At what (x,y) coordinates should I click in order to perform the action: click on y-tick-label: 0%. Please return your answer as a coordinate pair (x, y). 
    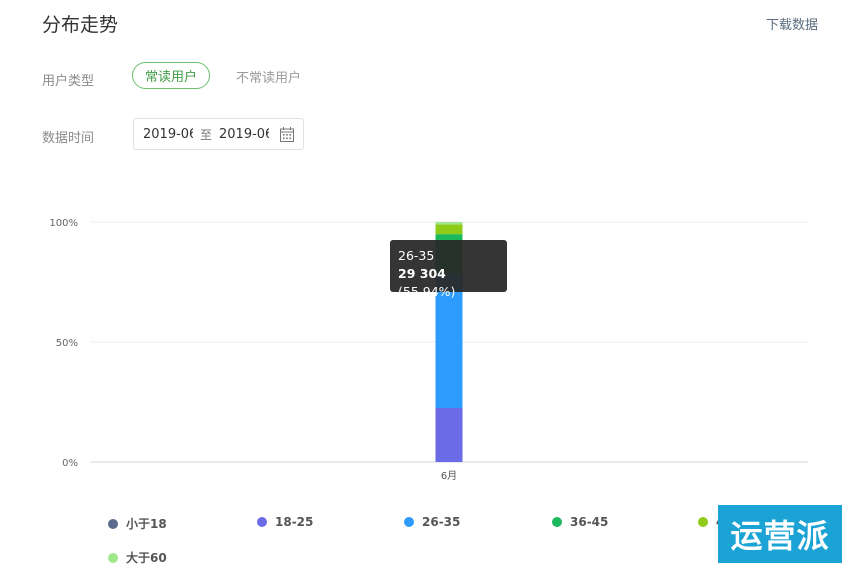
    Looking at the image, I should click on (70, 463).